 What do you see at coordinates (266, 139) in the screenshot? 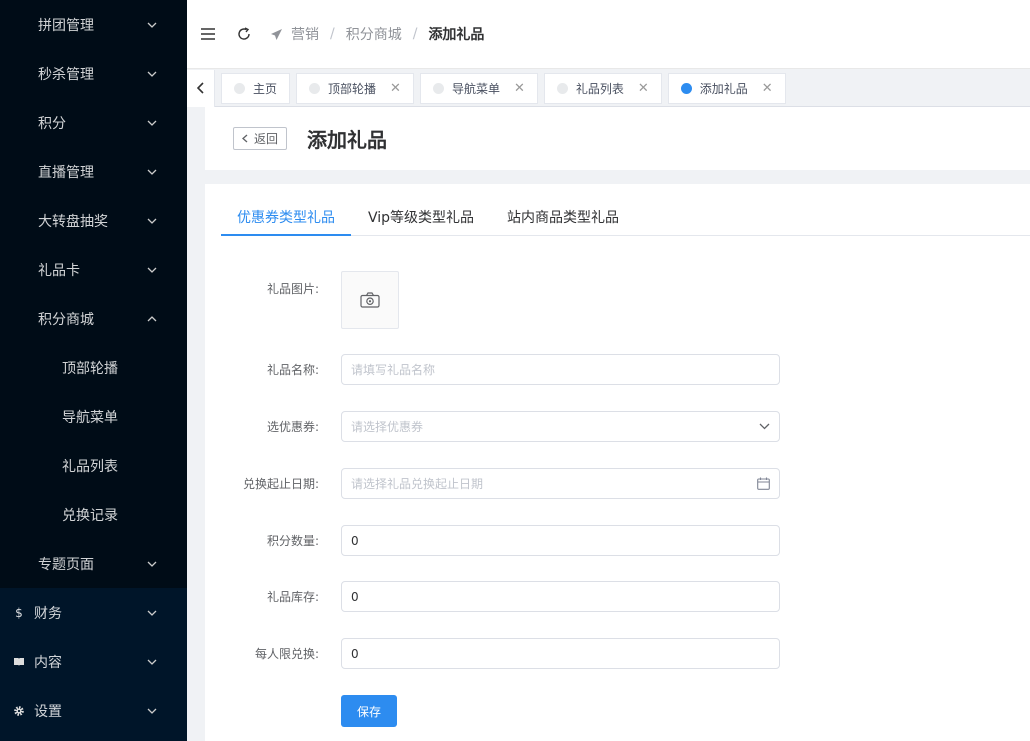
I see `back-button-label: 返回` at bounding box center [266, 139].